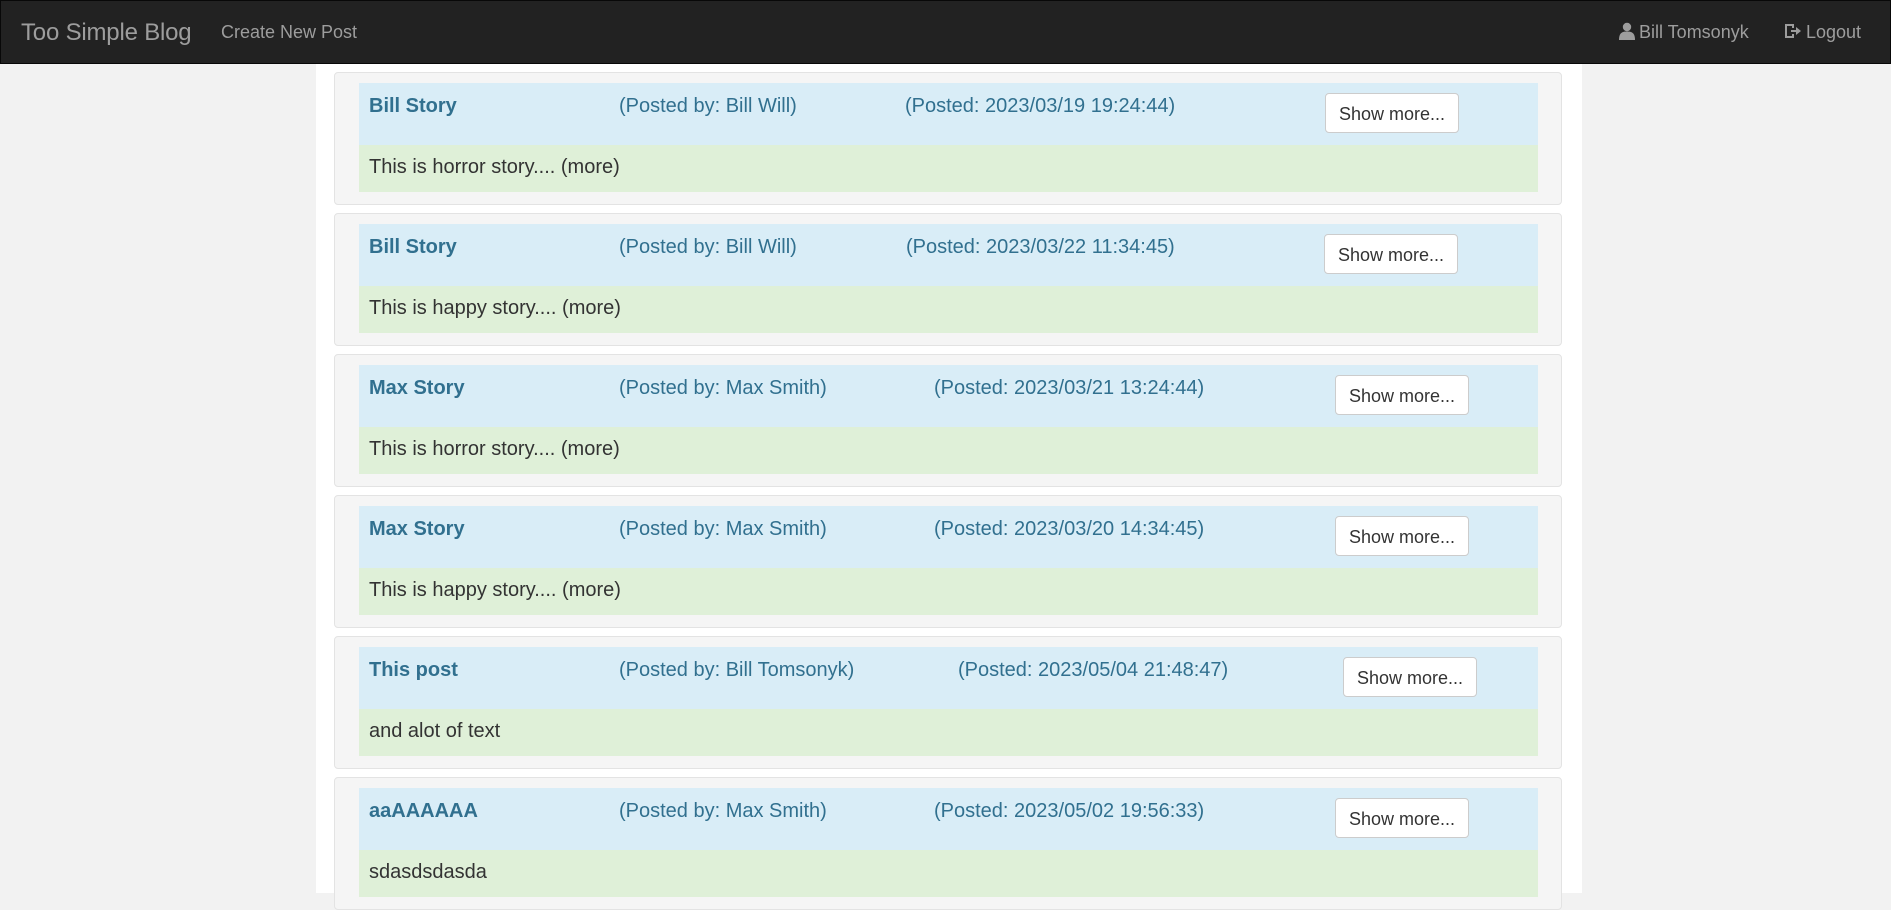 The height and width of the screenshot is (910, 1891). I want to click on post-text: sdasdsdasda, so click(428, 872).